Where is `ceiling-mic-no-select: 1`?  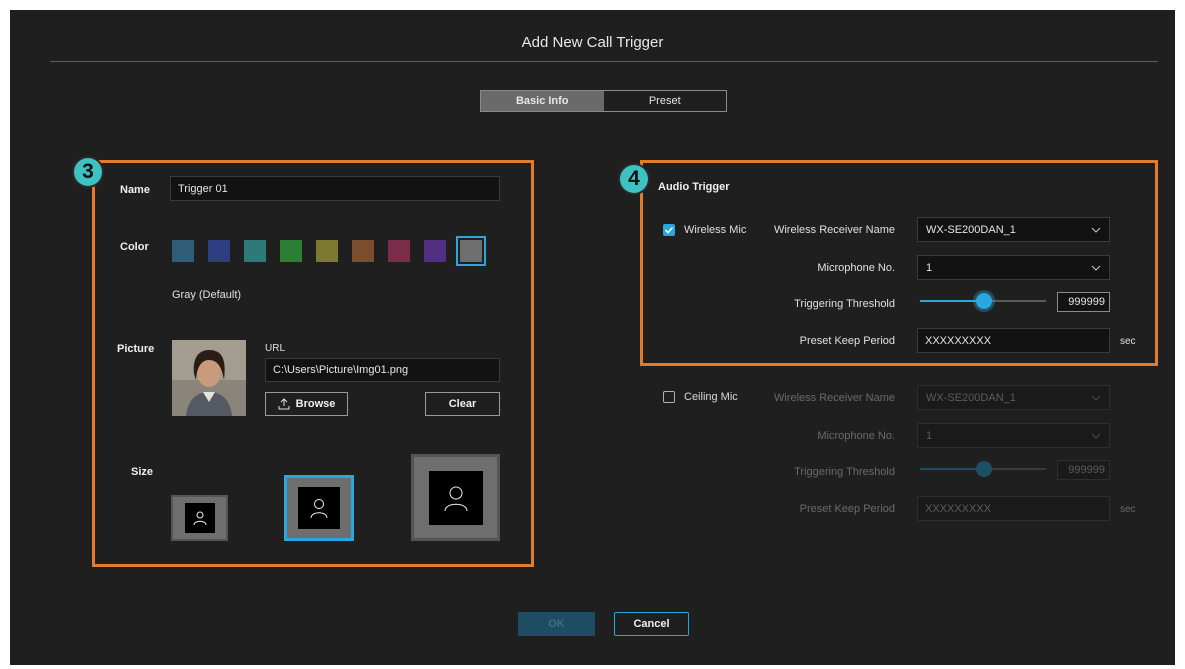 ceiling-mic-no-select: 1 is located at coordinates (1013, 435).